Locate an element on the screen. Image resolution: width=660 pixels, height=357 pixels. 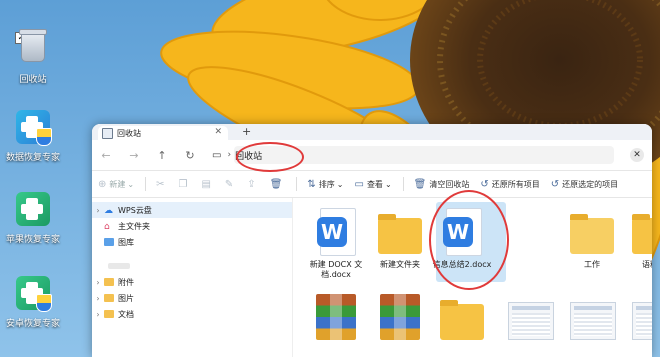
blank-file-icon is located at coordinates (530, 232).